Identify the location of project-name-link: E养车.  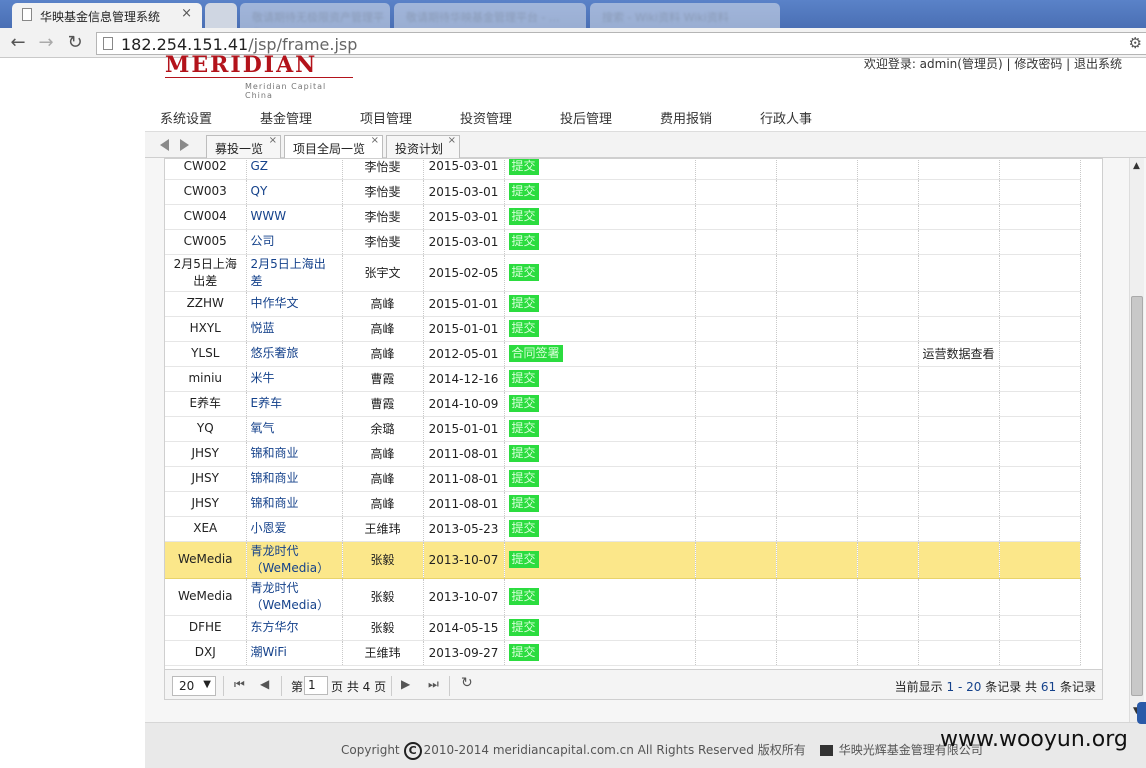
(294, 404).